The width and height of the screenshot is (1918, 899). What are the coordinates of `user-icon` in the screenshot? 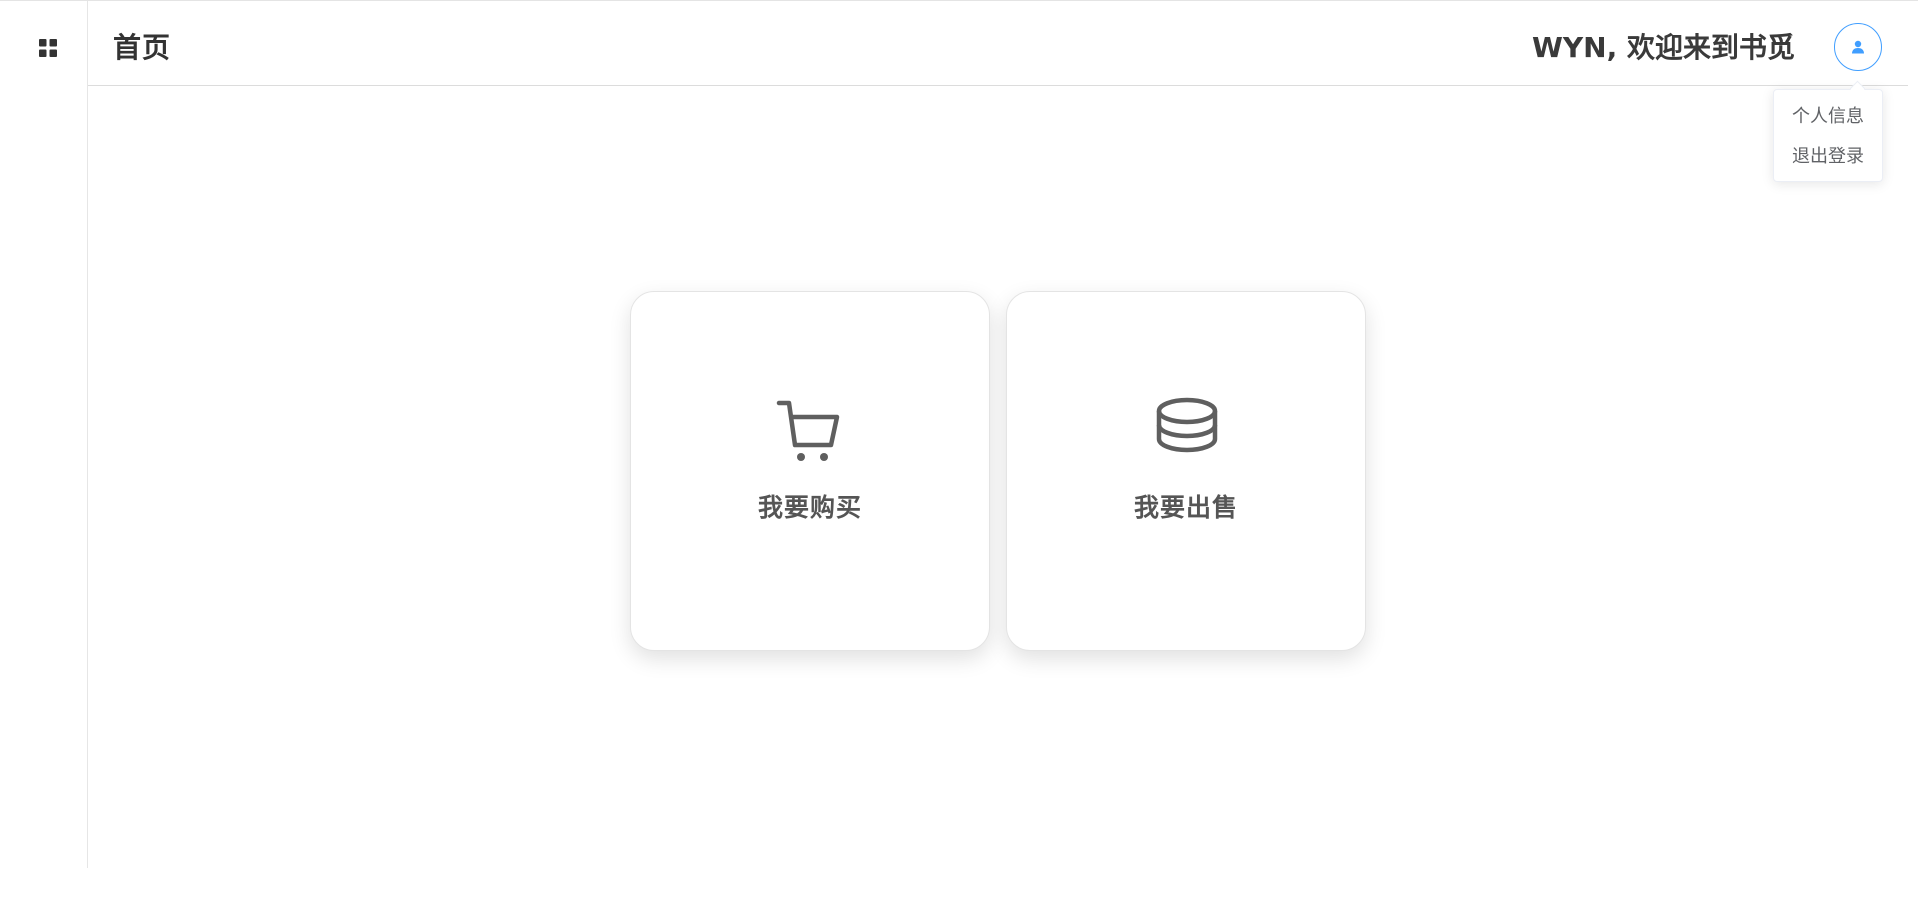 It's located at (1858, 47).